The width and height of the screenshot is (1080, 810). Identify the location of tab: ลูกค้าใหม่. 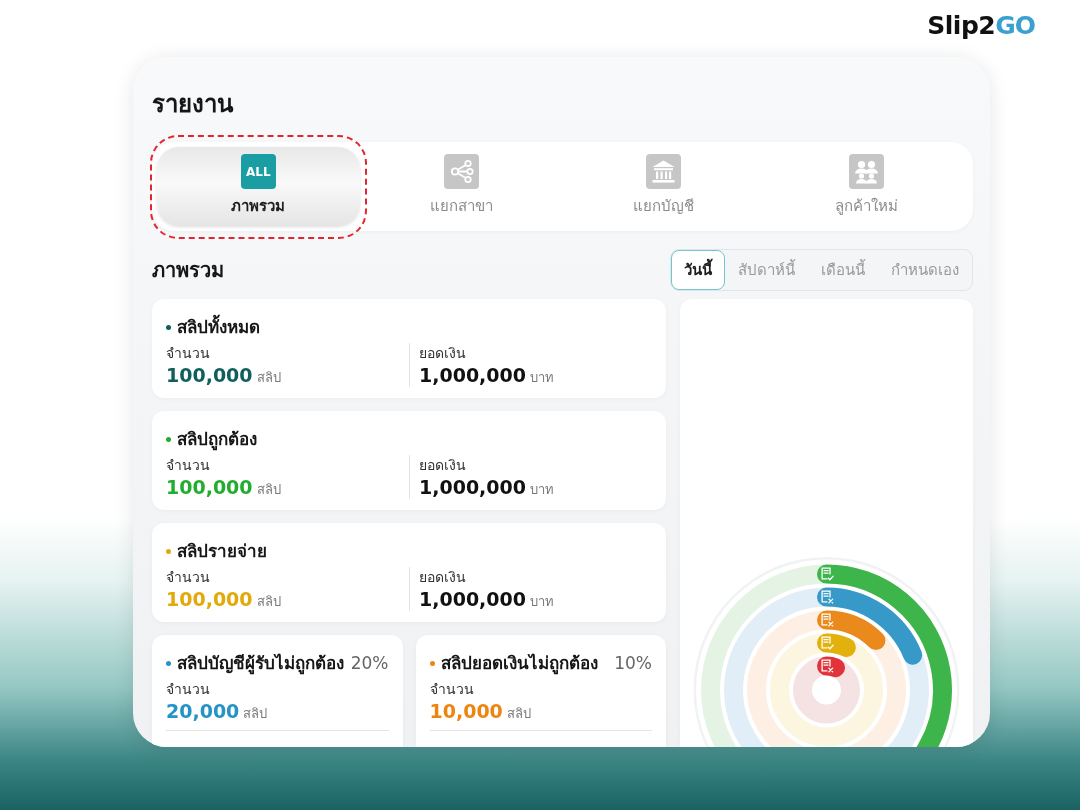
(866, 186).